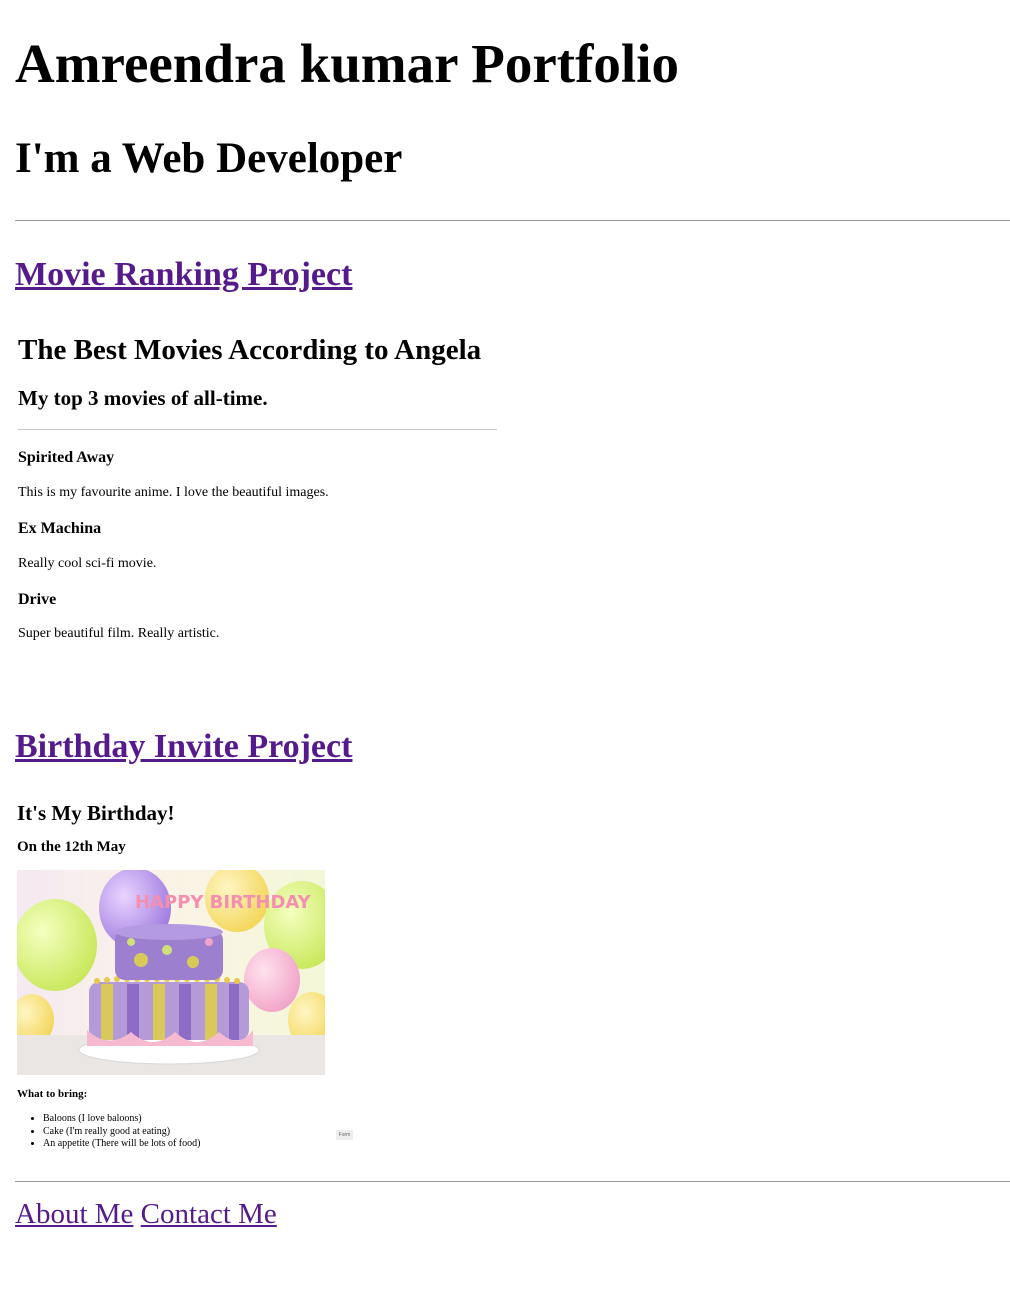  I want to click on contact-me-link: Contact Me, so click(209, 1214).